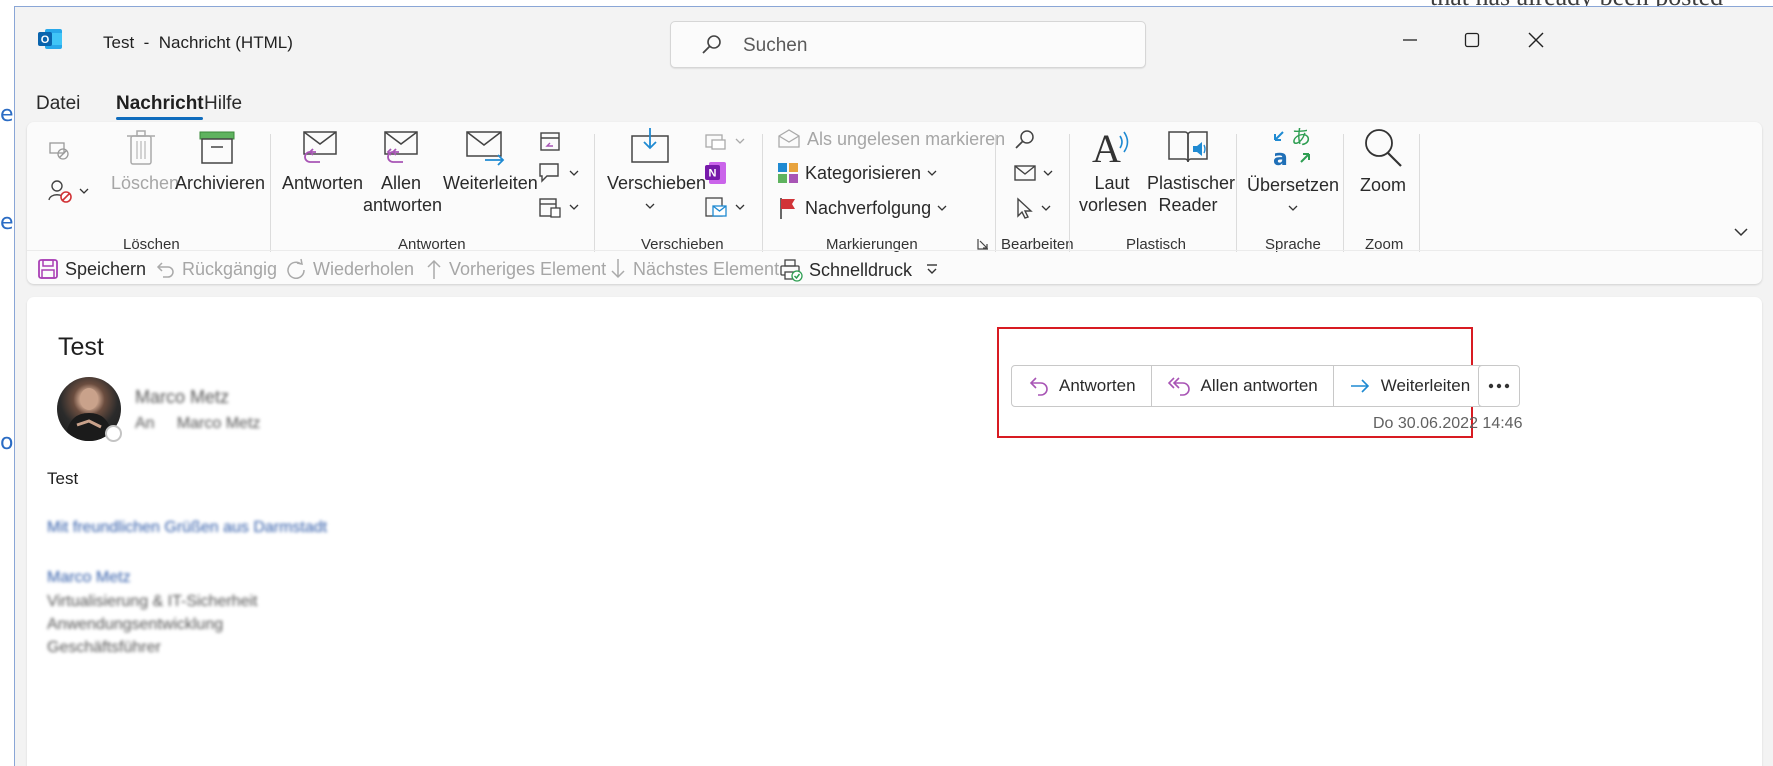 The height and width of the screenshot is (766, 1773). Describe the element at coordinates (1032, 208) in the screenshot. I see `select-button` at that location.